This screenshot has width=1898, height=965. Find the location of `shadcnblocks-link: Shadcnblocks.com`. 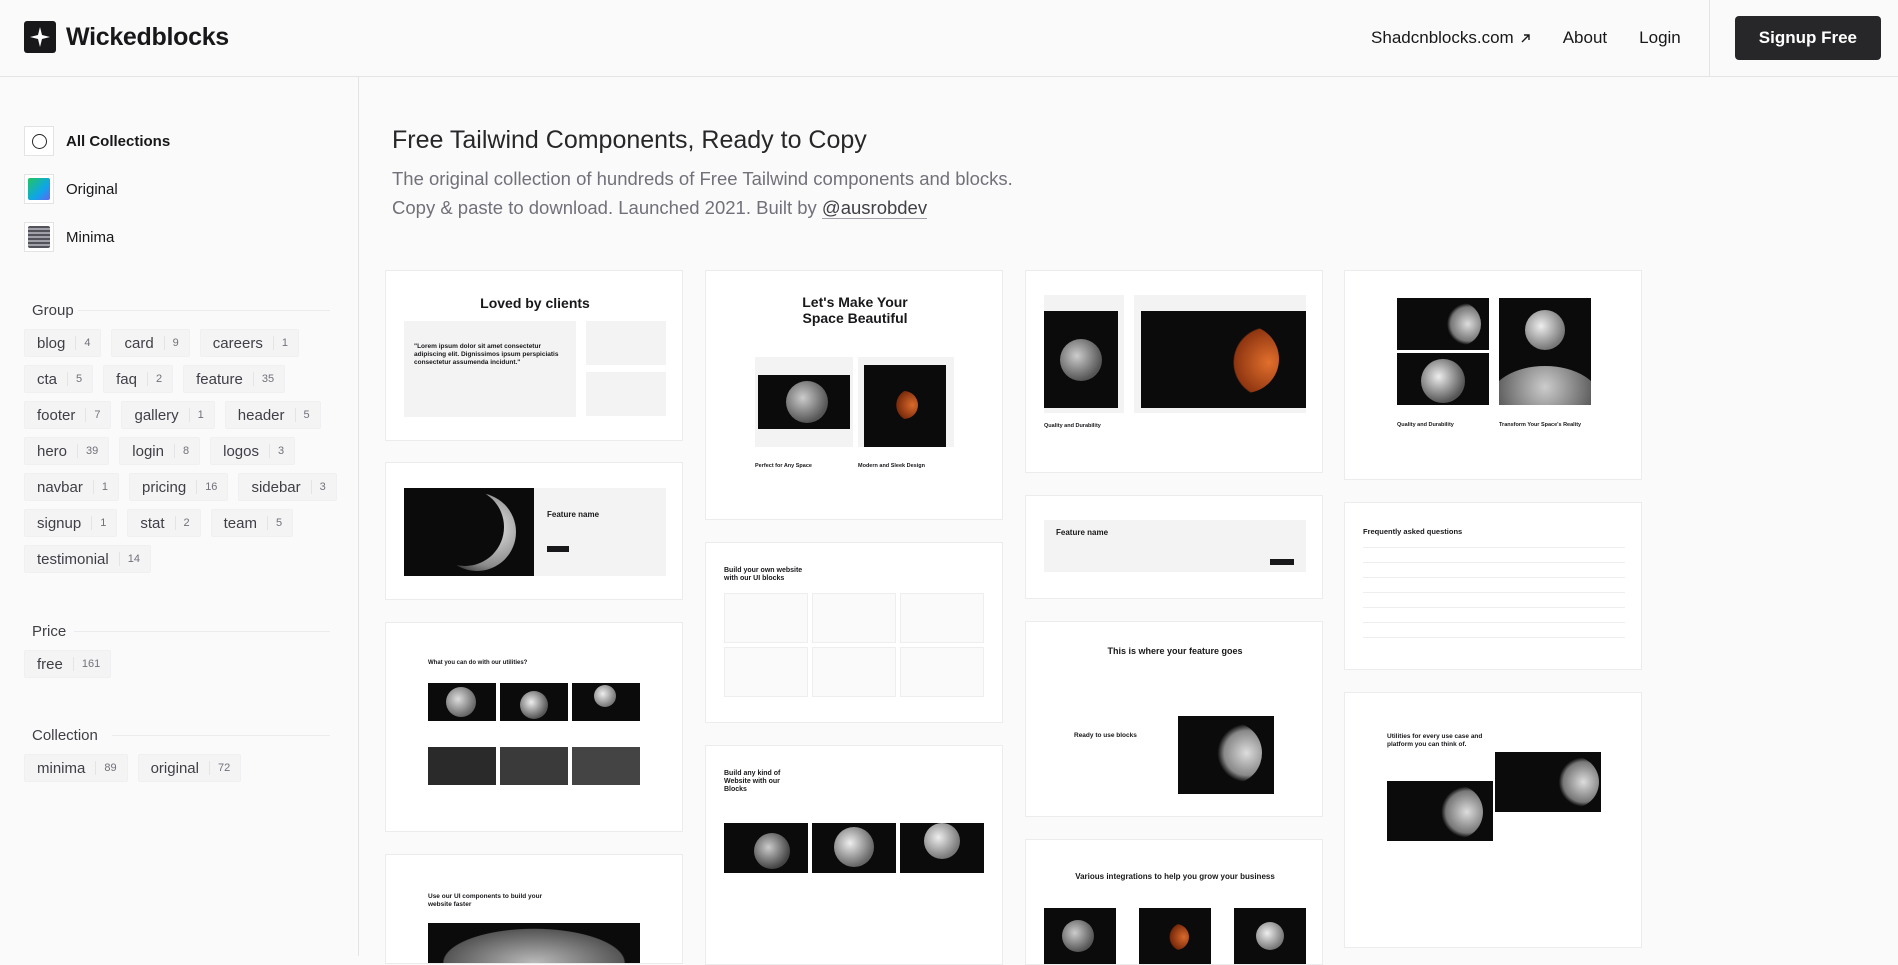

shadcnblocks-link: Shadcnblocks.com is located at coordinates (1451, 38).